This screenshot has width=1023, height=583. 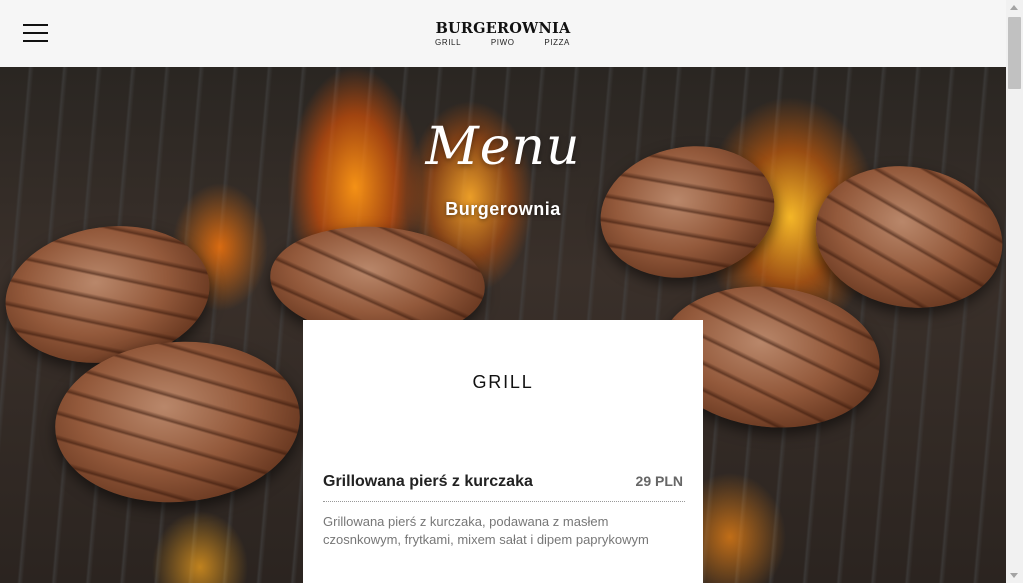 I want to click on hamburger-menu-icon, so click(x=35, y=33).